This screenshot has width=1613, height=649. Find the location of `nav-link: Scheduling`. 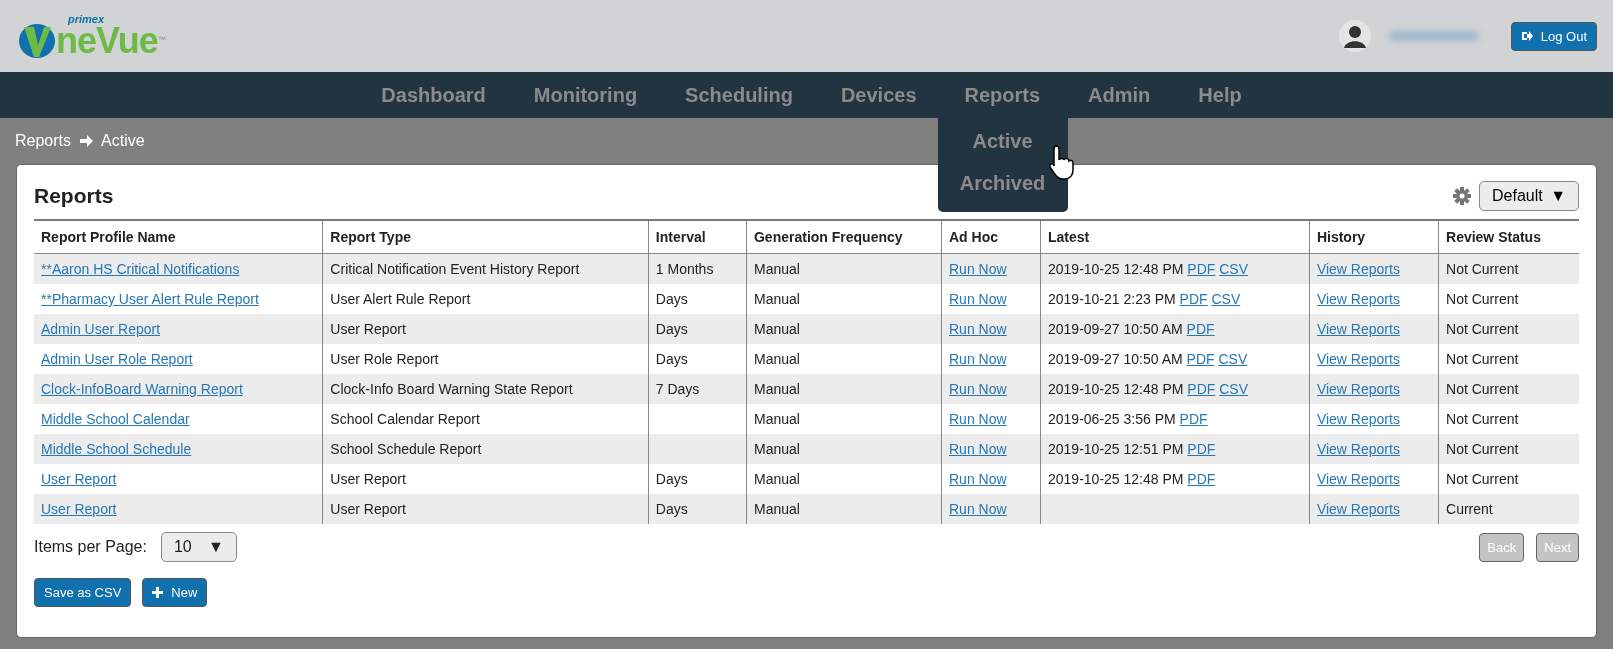

nav-link: Scheduling is located at coordinates (739, 95).